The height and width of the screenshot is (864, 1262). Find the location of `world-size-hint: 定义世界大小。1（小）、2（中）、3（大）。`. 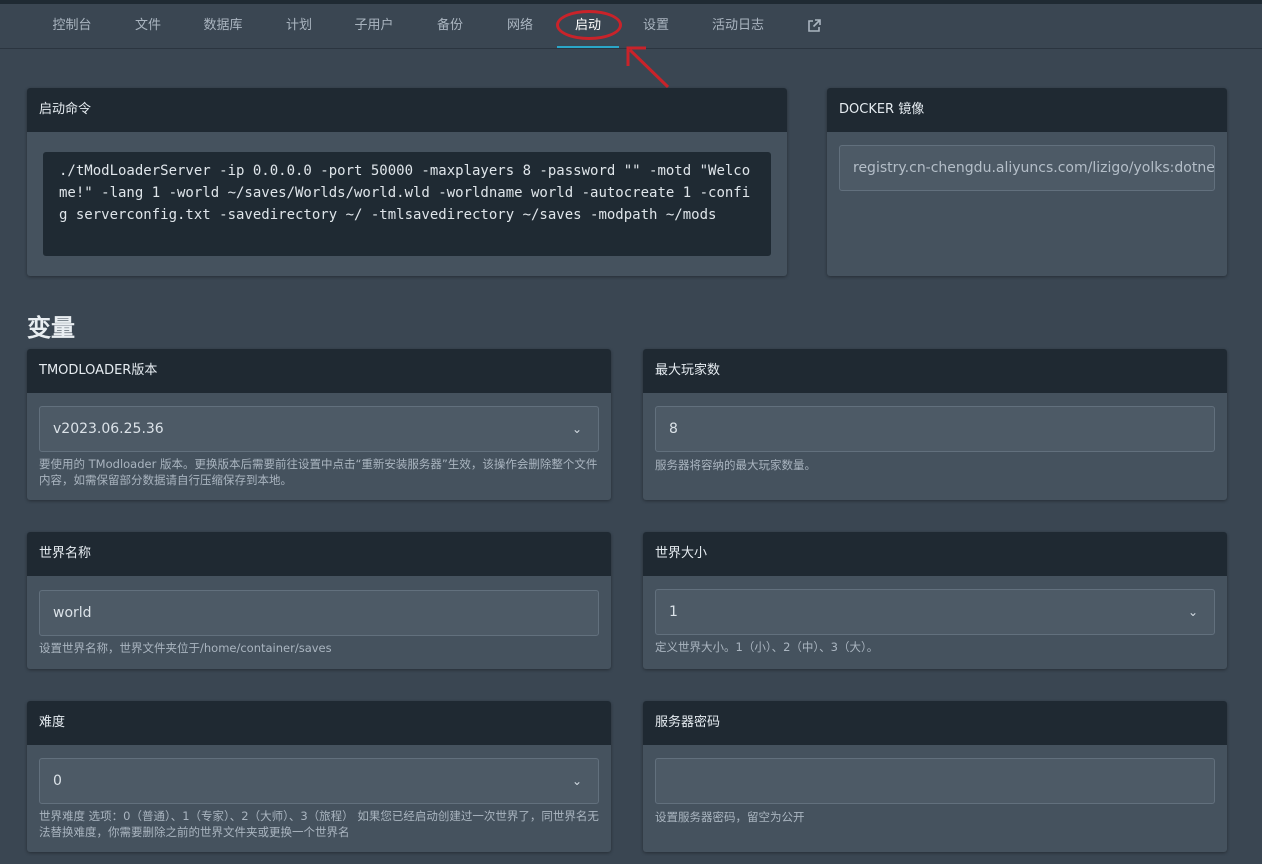

world-size-hint: 定义世界大小。1（小）、2（中）、3（大）。 is located at coordinates (767, 647).